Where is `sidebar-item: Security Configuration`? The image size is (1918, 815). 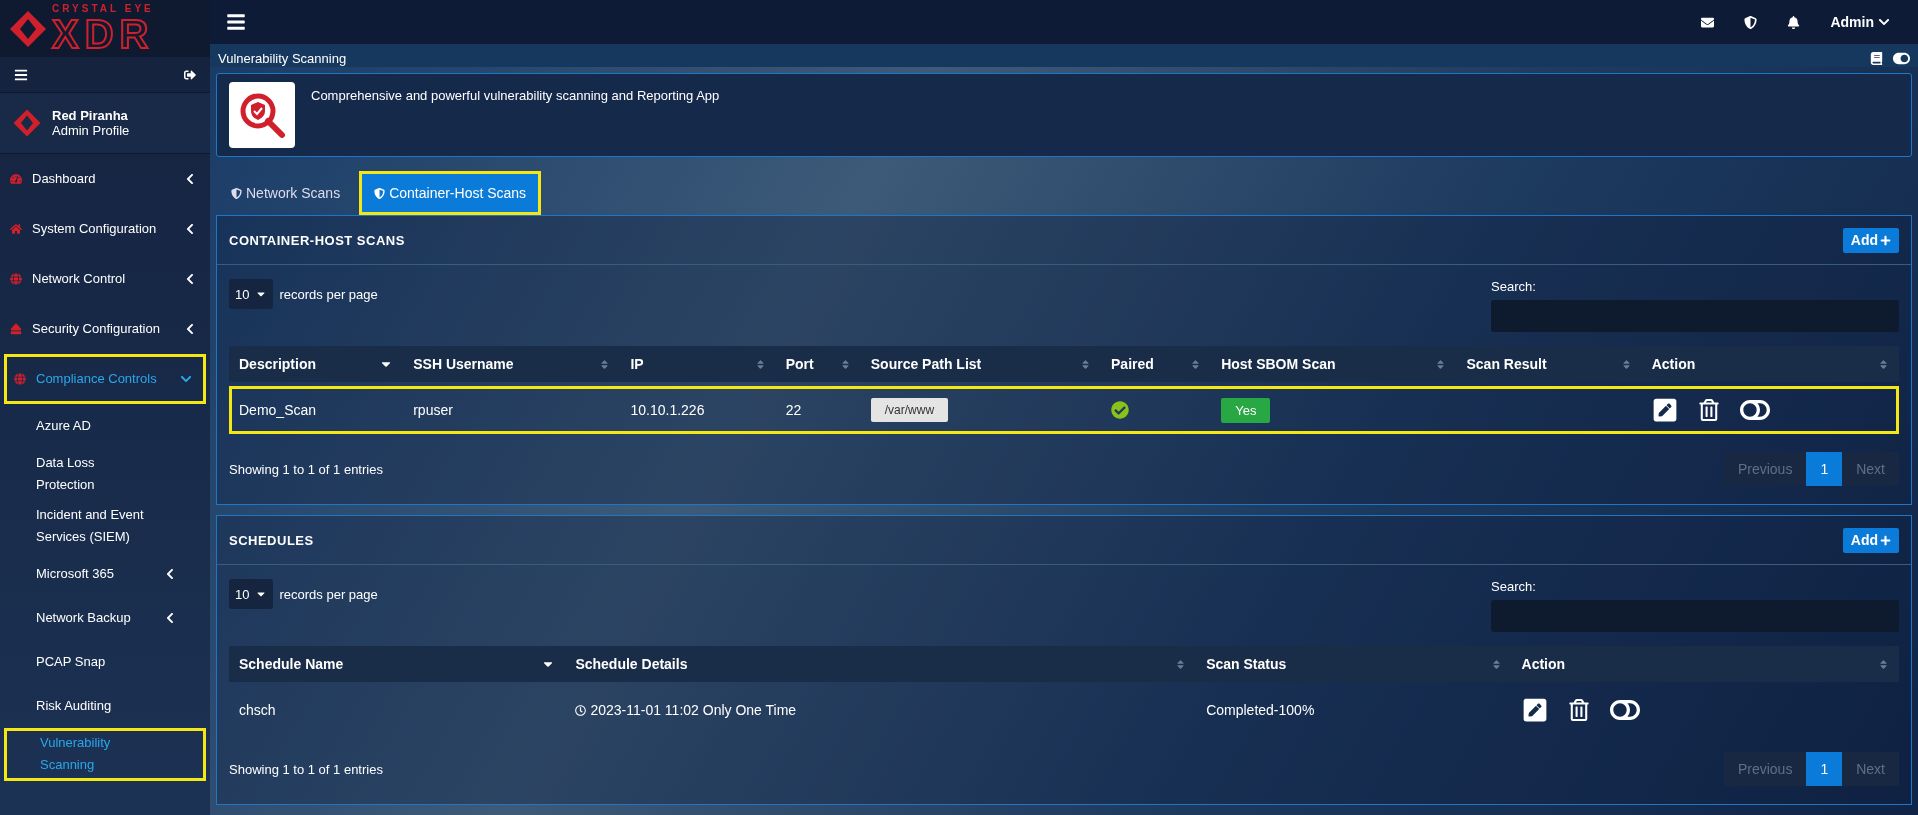 sidebar-item: Security Configuration is located at coordinates (105, 329).